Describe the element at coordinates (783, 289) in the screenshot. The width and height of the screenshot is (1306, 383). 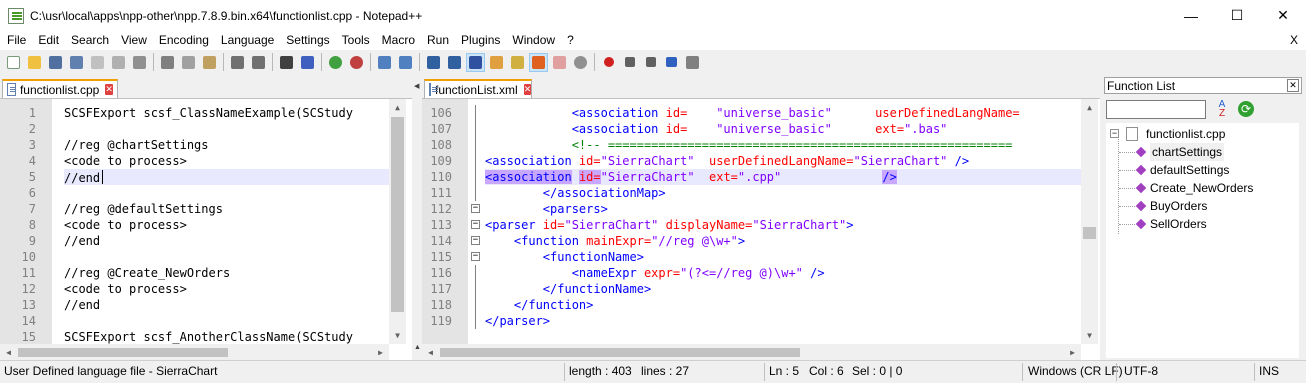
I see `code-line: </functionName>` at that location.